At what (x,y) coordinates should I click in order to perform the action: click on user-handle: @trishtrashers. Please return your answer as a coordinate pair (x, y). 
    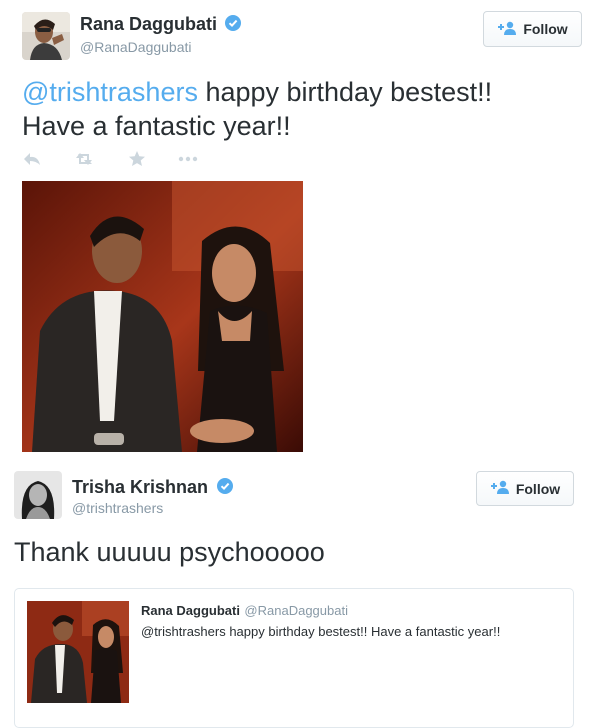
    Looking at the image, I should click on (117, 508).